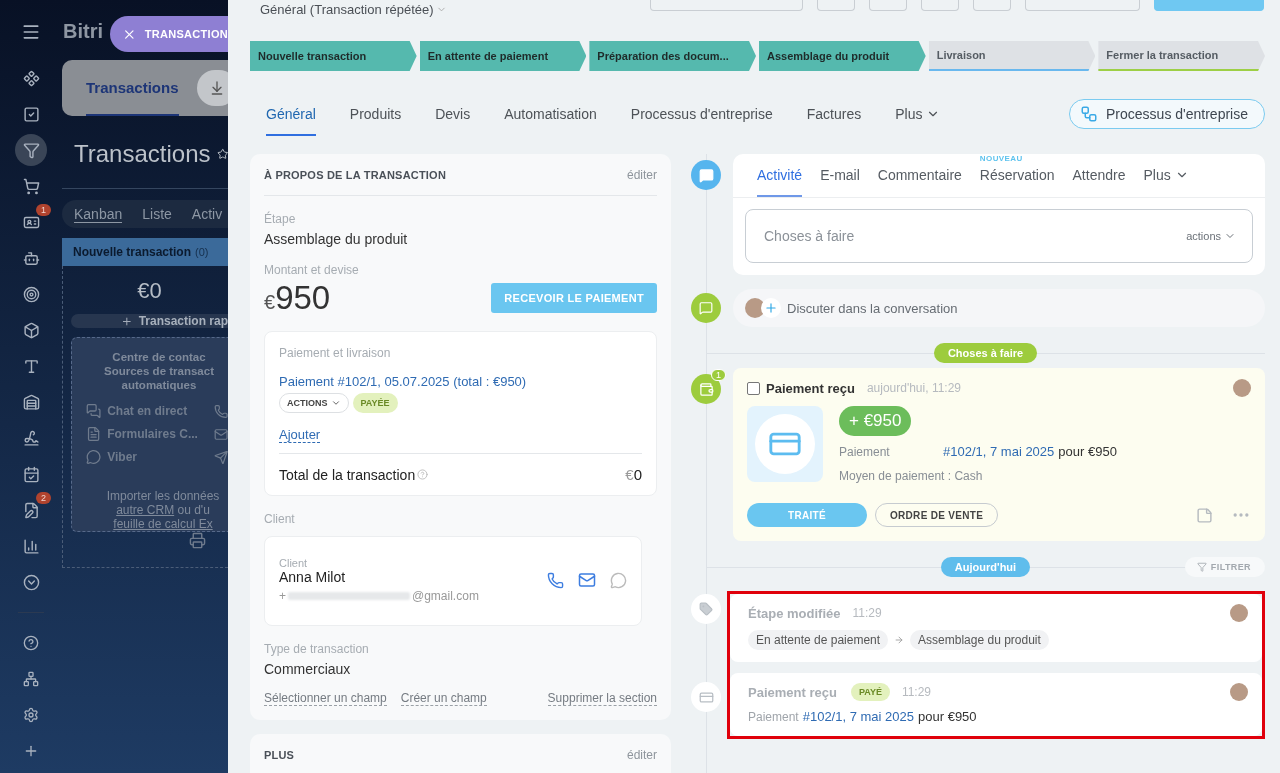  I want to click on chat-bubble-icon, so click(706, 308).